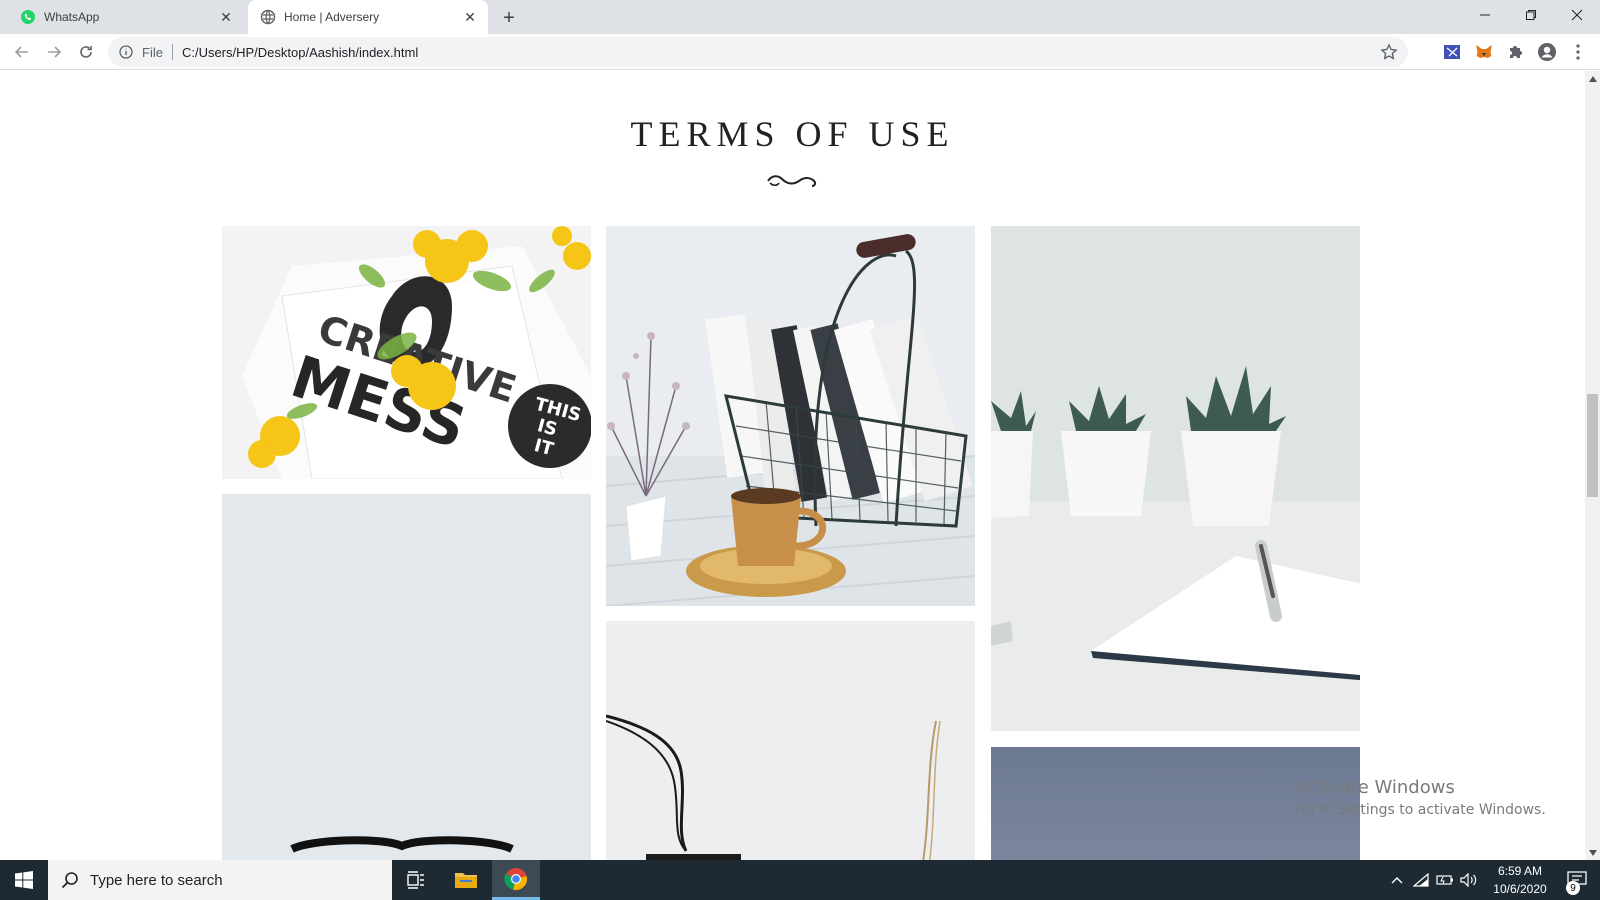  What do you see at coordinates (1592, 852) in the screenshot?
I see `scroll-down-arrow-icon` at bounding box center [1592, 852].